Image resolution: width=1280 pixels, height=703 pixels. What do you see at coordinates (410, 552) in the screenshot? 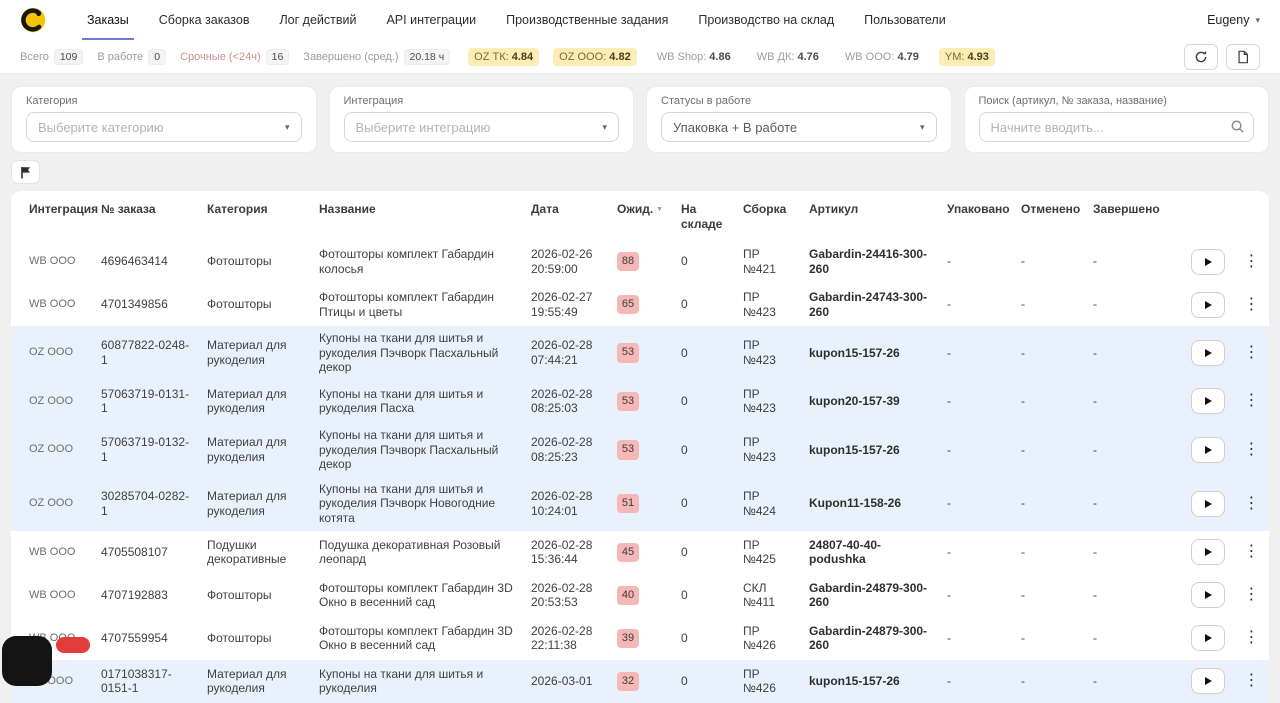
I see `cell-product-name: Подушка декоративная Розовый леопард` at bounding box center [410, 552].